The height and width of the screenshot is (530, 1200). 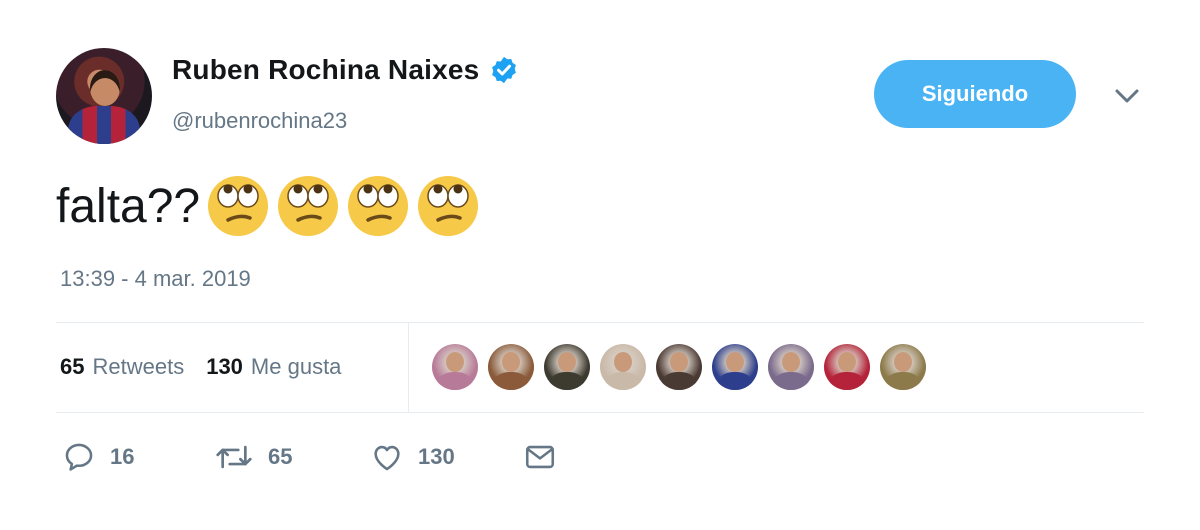 What do you see at coordinates (128, 206) in the screenshot?
I see `tweet-text-body: falta??` at bounding box center [128, 206].